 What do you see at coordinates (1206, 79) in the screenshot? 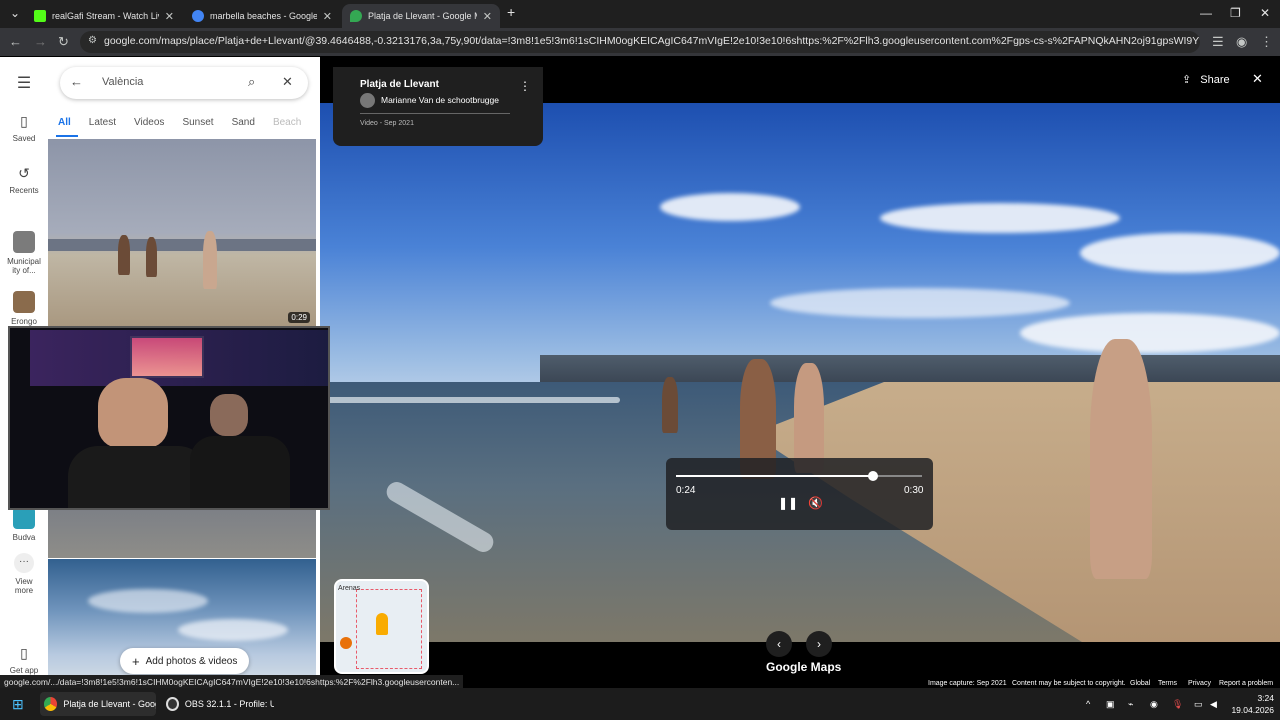
I see `share-button: ⇪ Share` at bounding box center [1206, 79].